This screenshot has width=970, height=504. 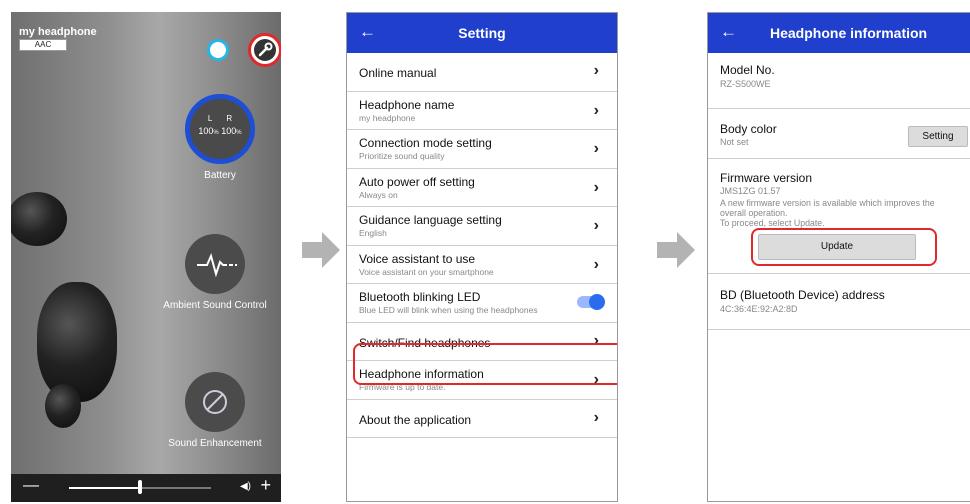 What do you see at coordinates (748, 129) in the screenshot?
I see `body-color-label: Body color` at bounding box center [748, 129].